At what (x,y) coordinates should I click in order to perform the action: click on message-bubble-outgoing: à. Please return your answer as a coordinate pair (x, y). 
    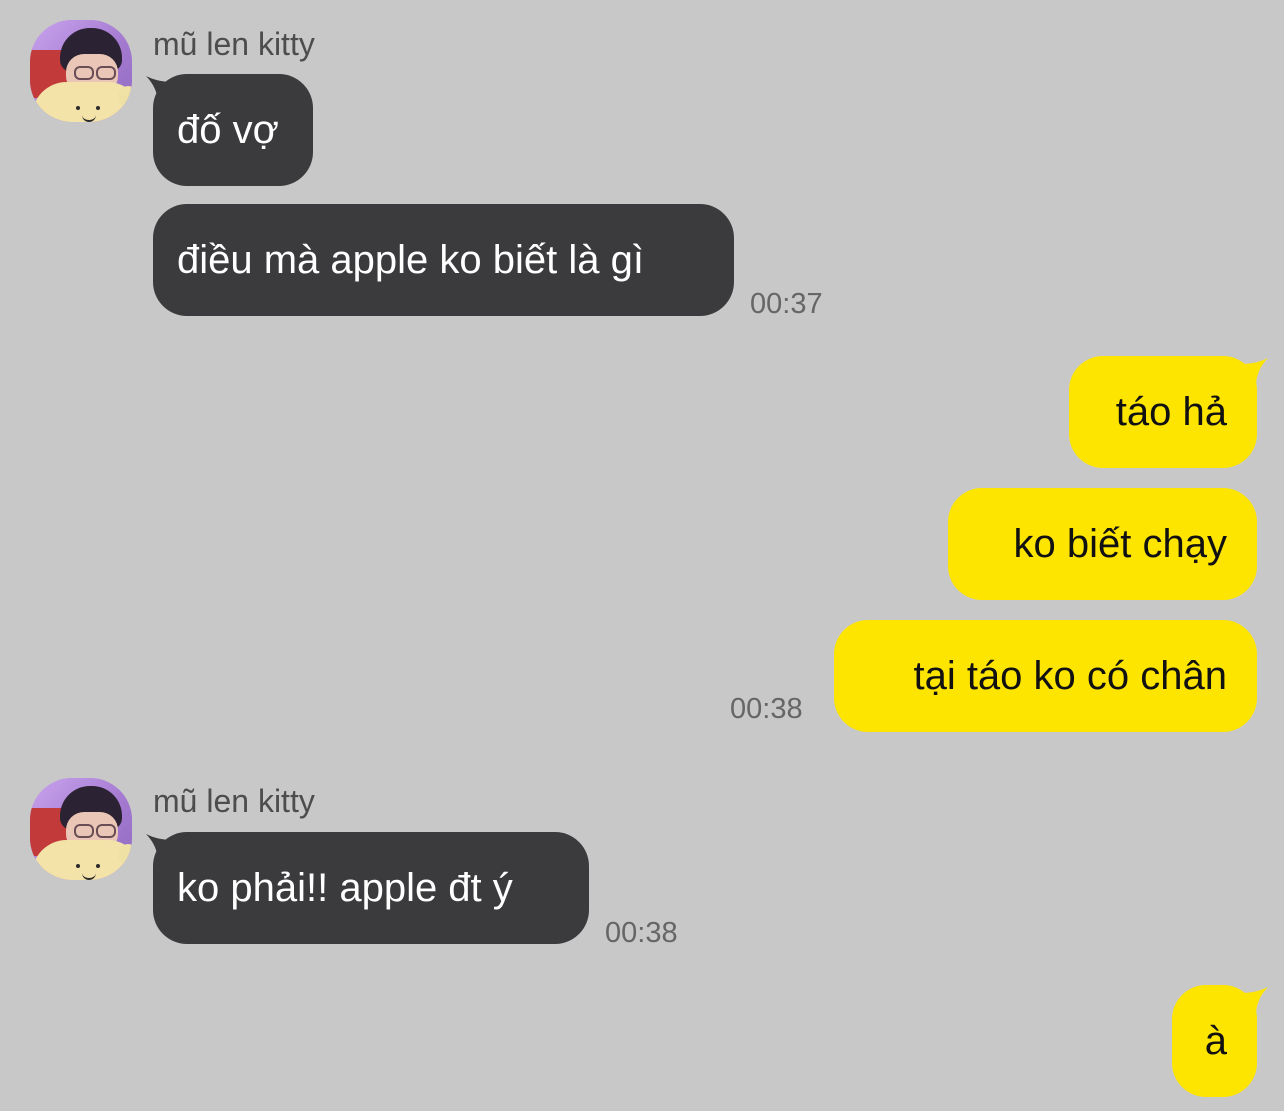
    Looking at the image, I should click on (1214, 1041).